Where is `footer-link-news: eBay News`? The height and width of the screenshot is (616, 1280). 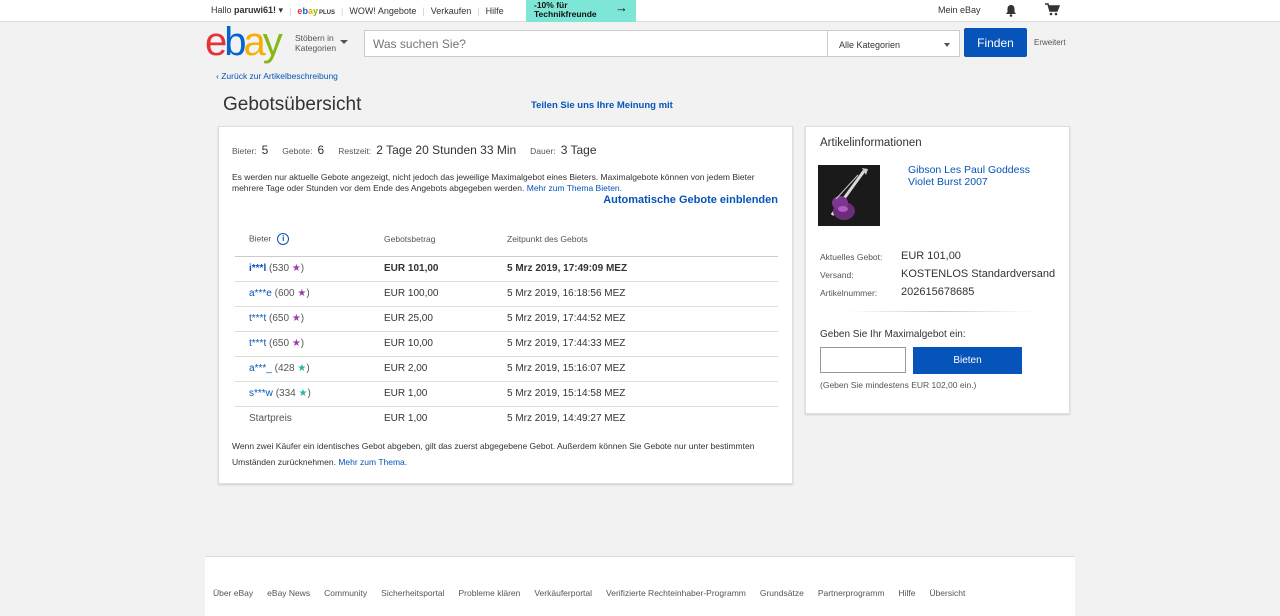
footer-link-news: eBay News is located at coordinates (288, 593).